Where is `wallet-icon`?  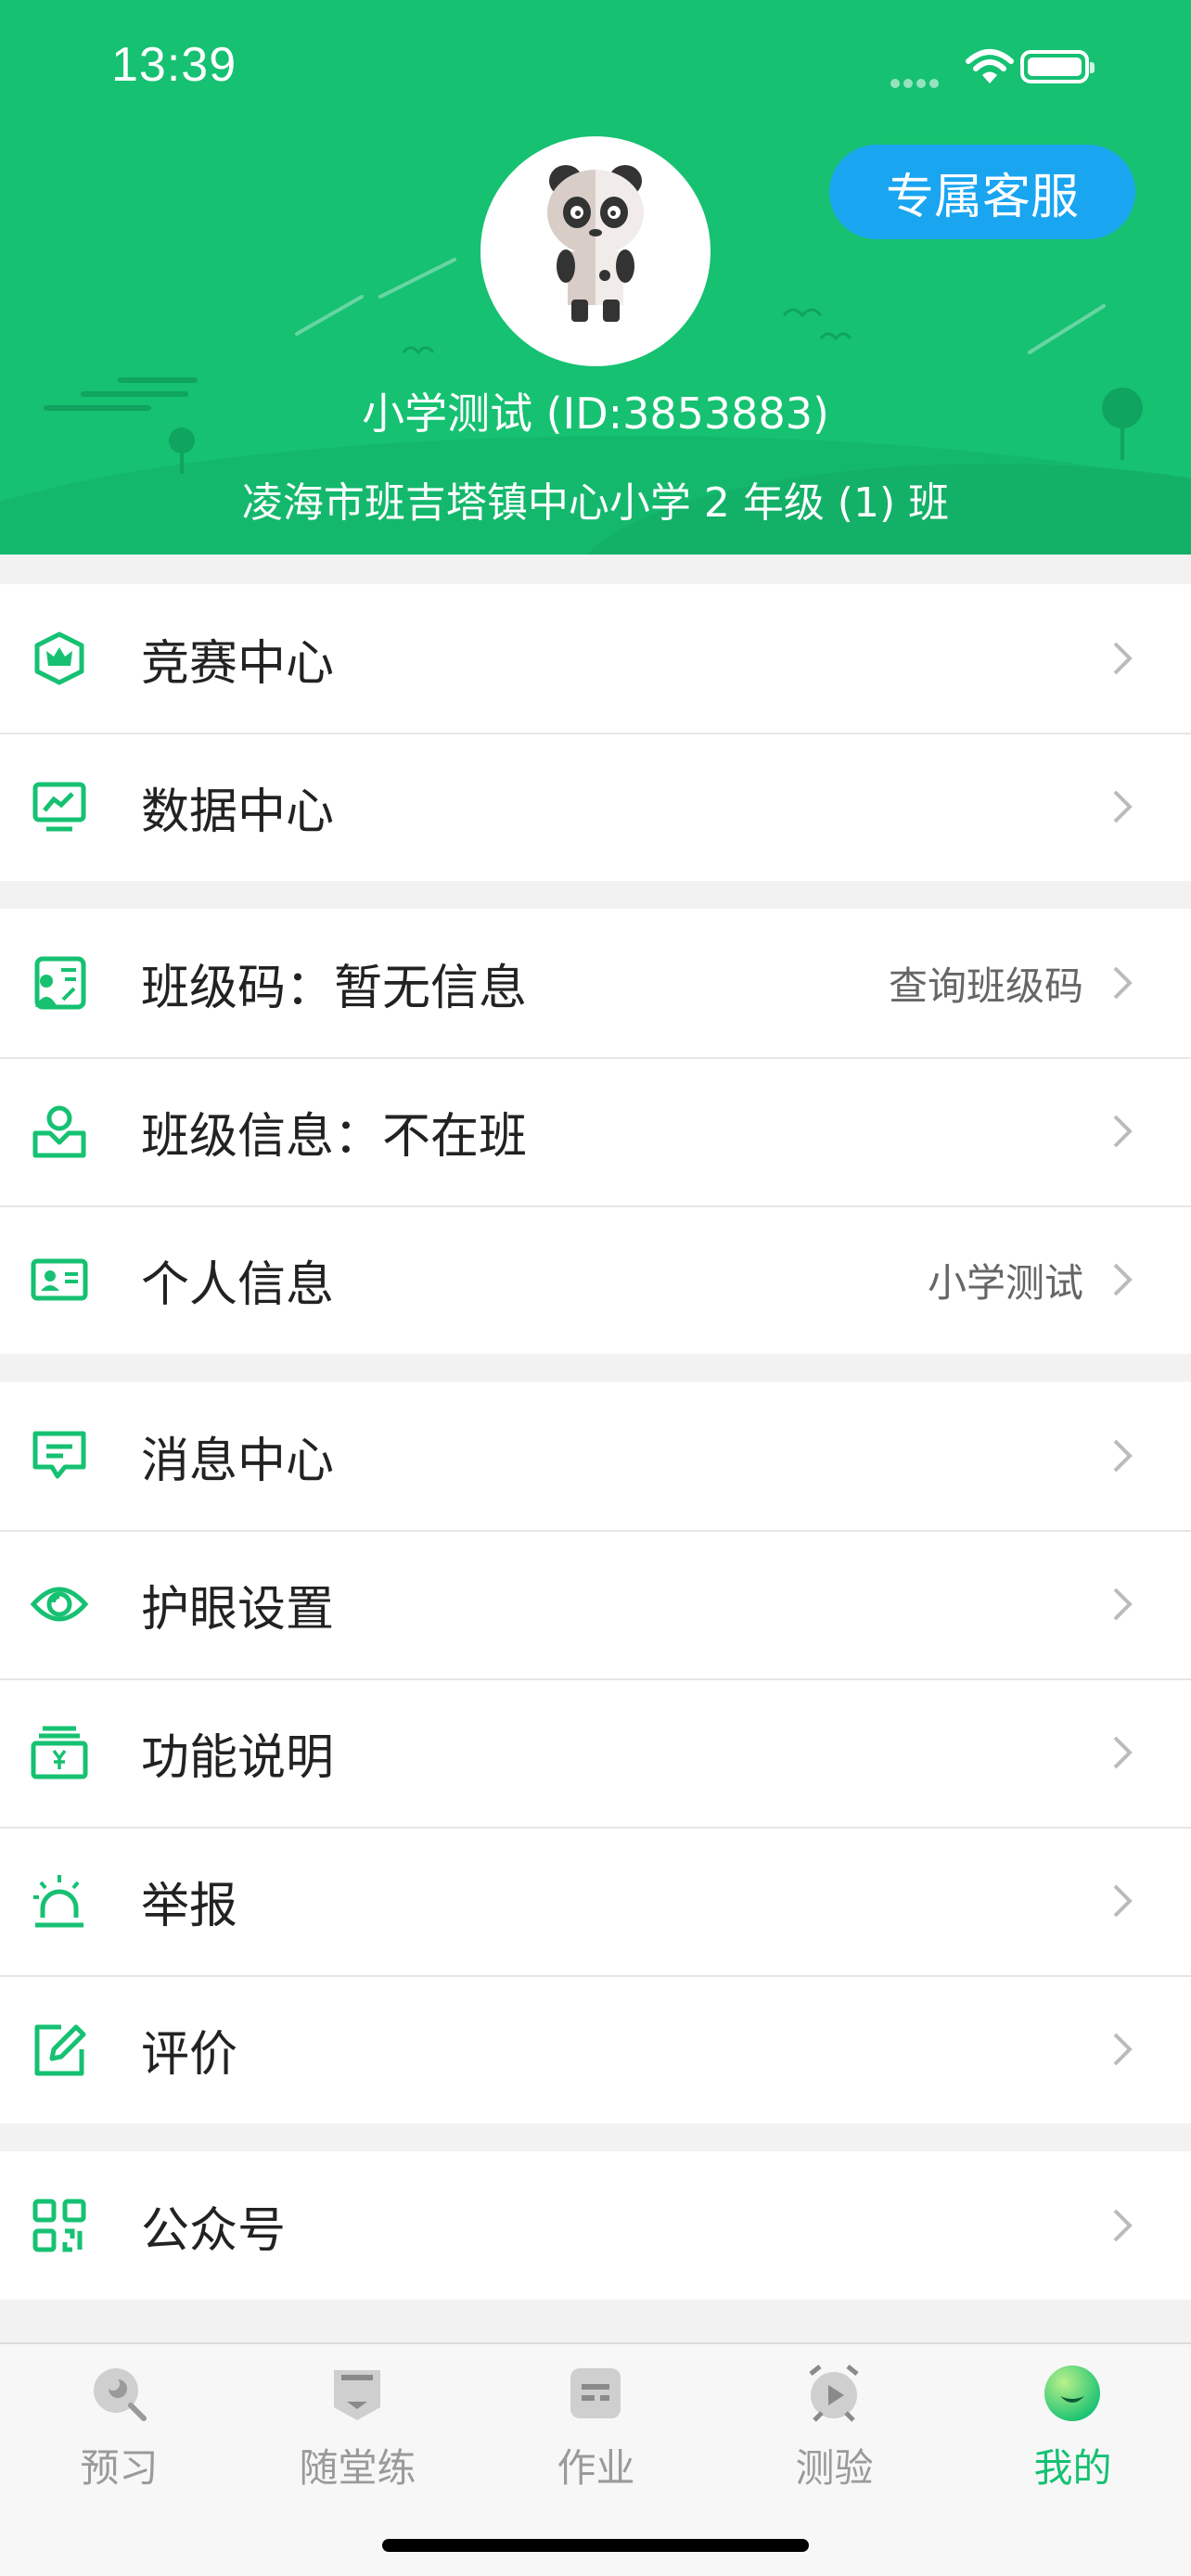 wallet-icon is located at coordinates (60, 1753).